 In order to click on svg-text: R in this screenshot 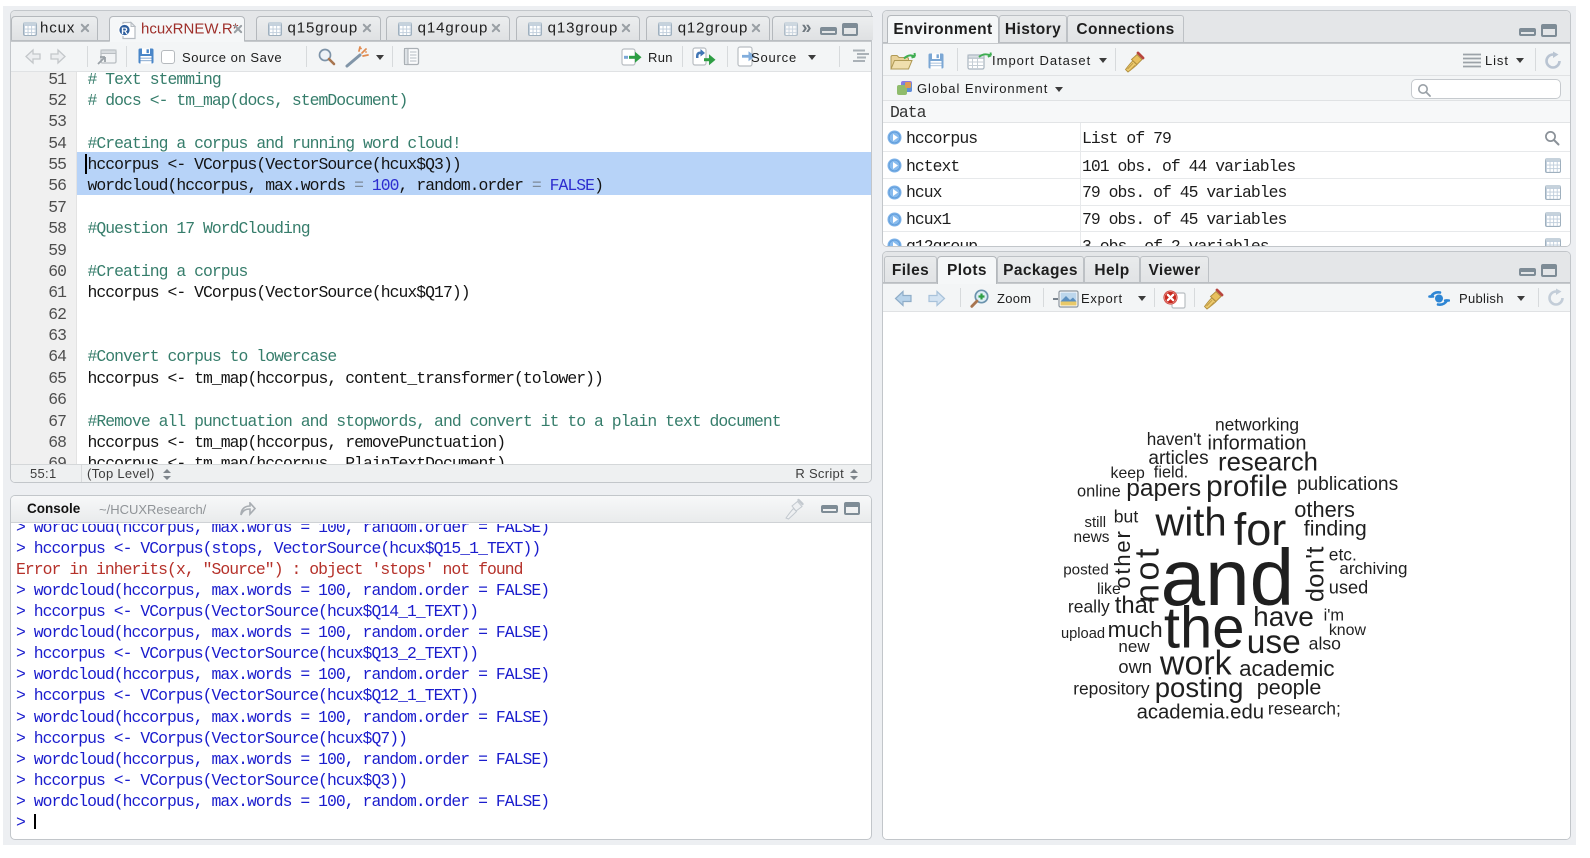, I will do `click(124, 31)`.